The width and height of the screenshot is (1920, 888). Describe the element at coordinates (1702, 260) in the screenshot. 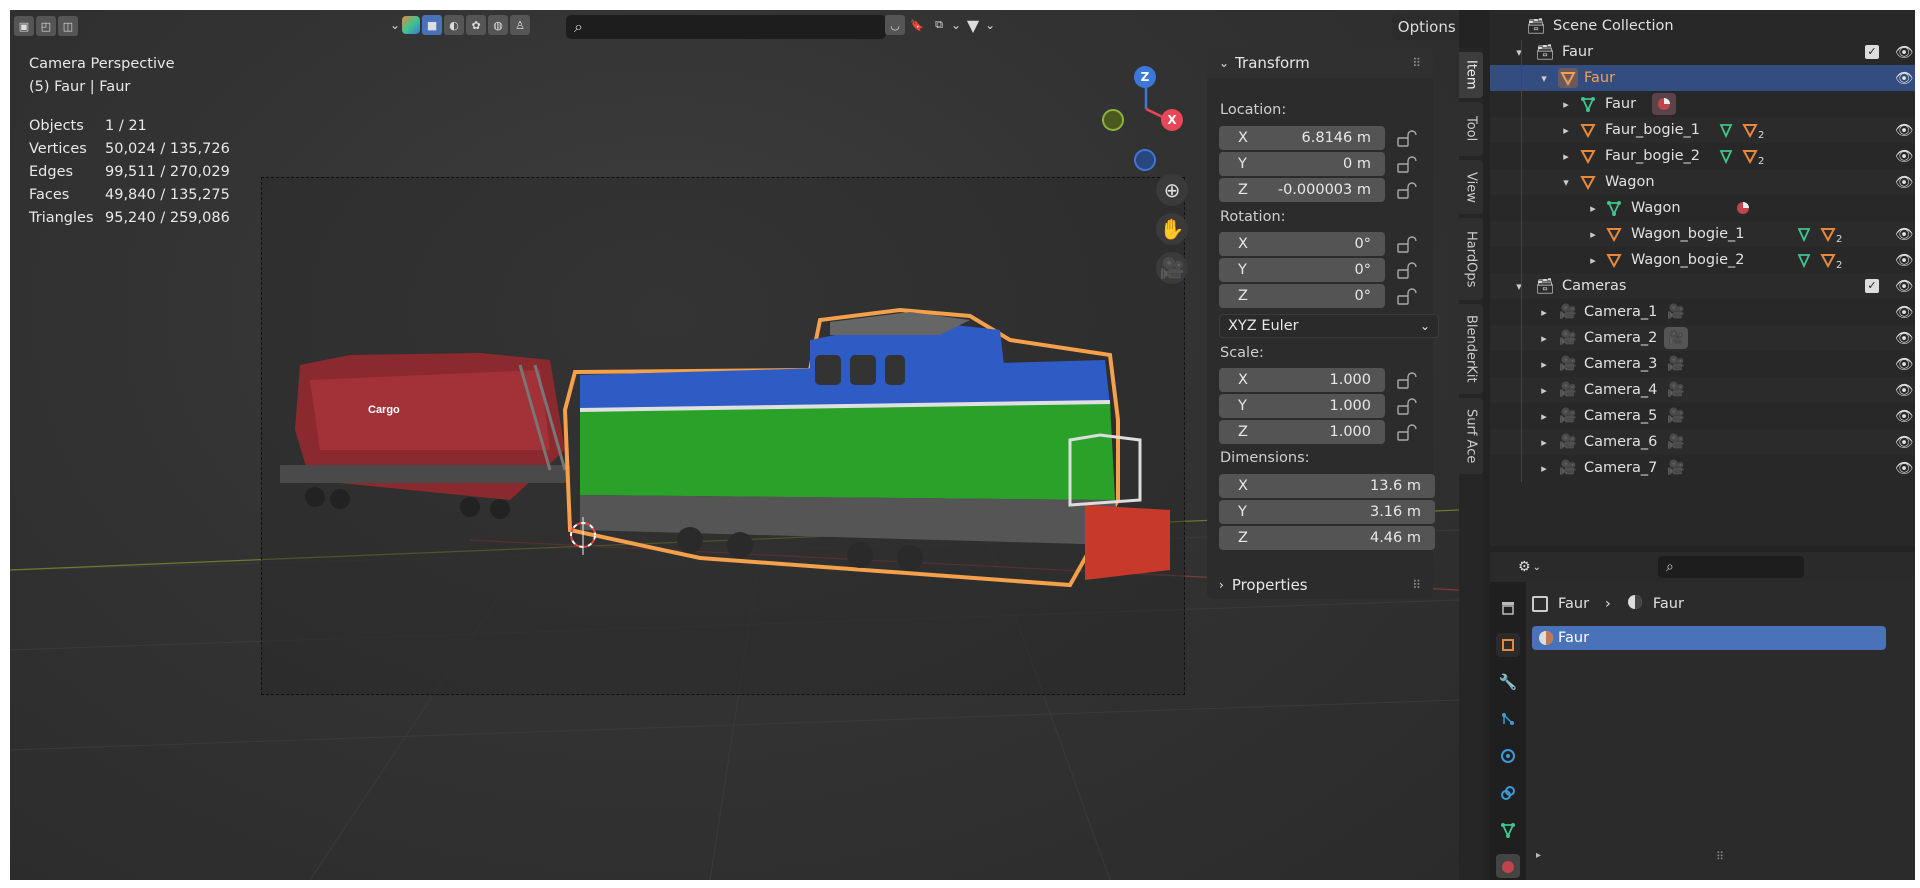

I see `outliner-row-wagon-bogie-2: ▸ Wagon_bogie_2 2 👁` at that location.